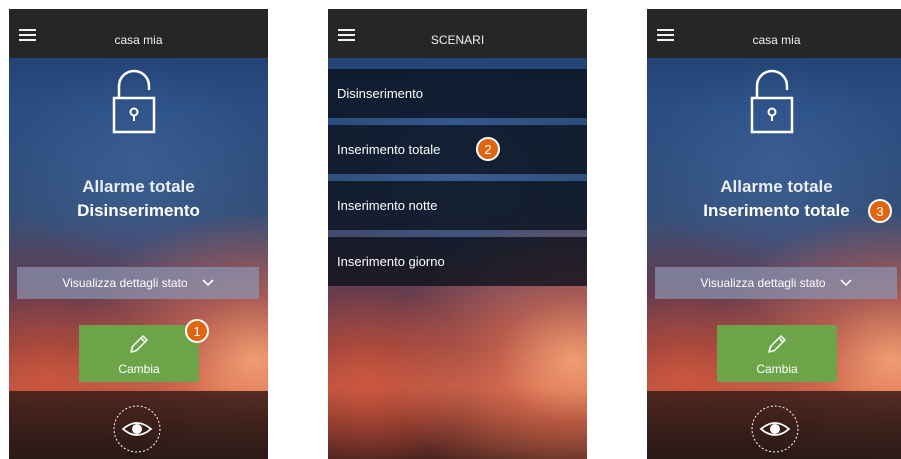 The image size is (901, 459). What do you see at coordinates (380, 93) in the screenshot?
I see `scenario-label: Disinserimento` at bounding box center [380, 93].